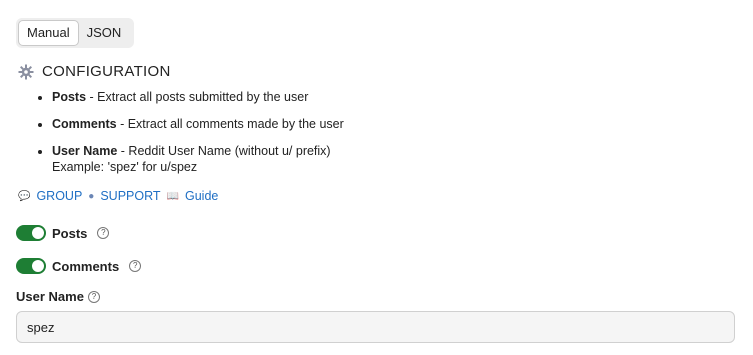  Describe the element at coordinates (31, 266) in the screenshot. I see `comments-toggle` at that location.